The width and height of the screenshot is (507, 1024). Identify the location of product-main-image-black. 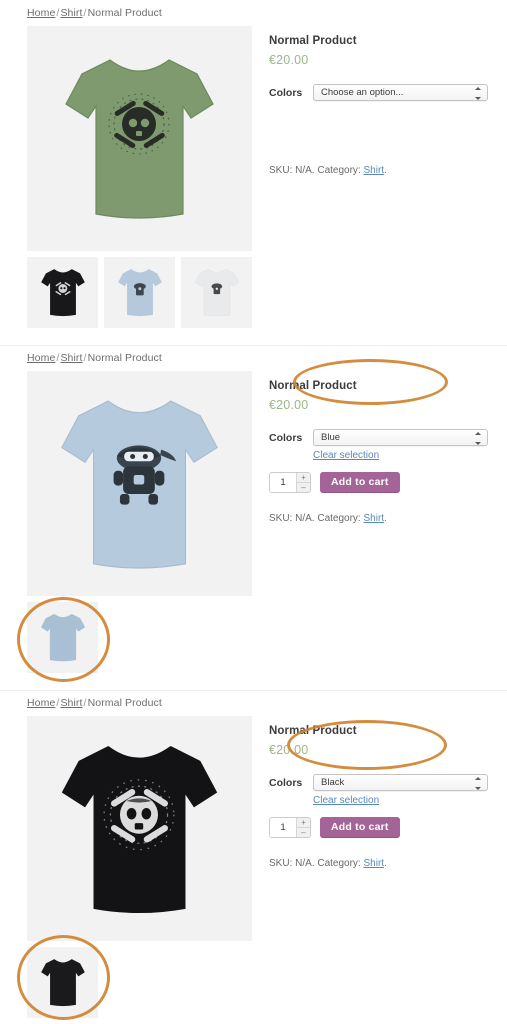
(139, 828).